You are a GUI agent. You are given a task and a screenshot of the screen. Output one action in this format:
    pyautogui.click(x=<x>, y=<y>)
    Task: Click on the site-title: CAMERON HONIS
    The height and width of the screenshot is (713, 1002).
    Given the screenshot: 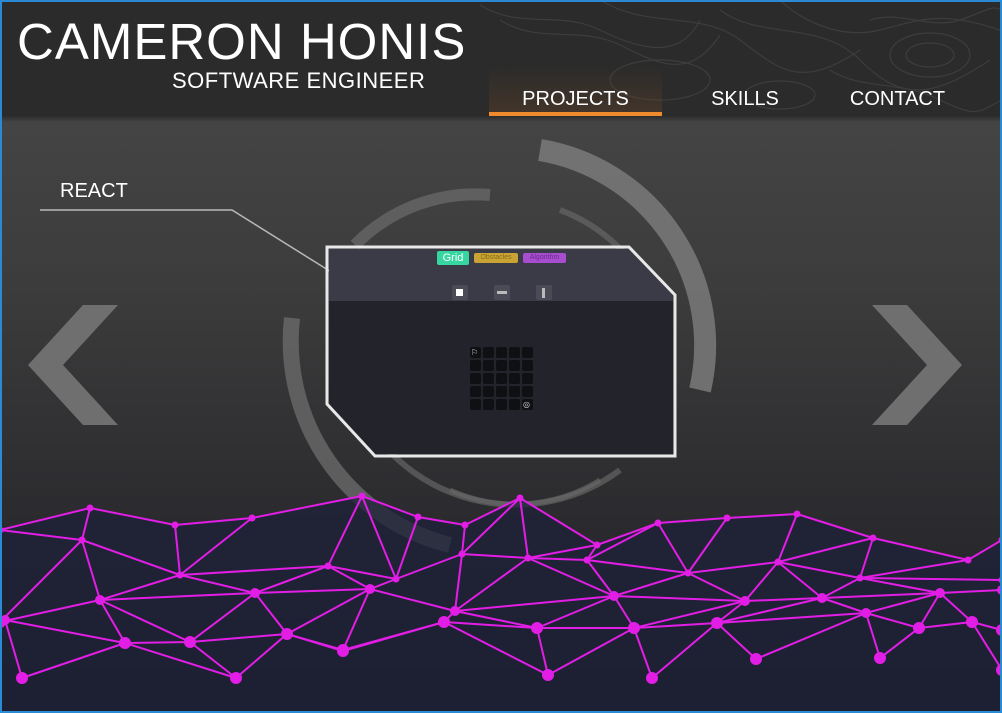 What is the action you would take?
    pyautogui.click(x=242, y=41)
    